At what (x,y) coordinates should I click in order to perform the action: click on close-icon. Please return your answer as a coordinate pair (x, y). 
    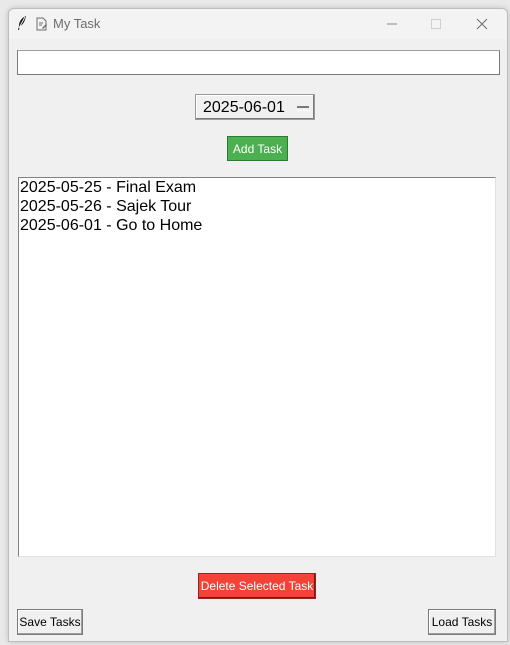
    Looking at the image, I should click on (482, 24).